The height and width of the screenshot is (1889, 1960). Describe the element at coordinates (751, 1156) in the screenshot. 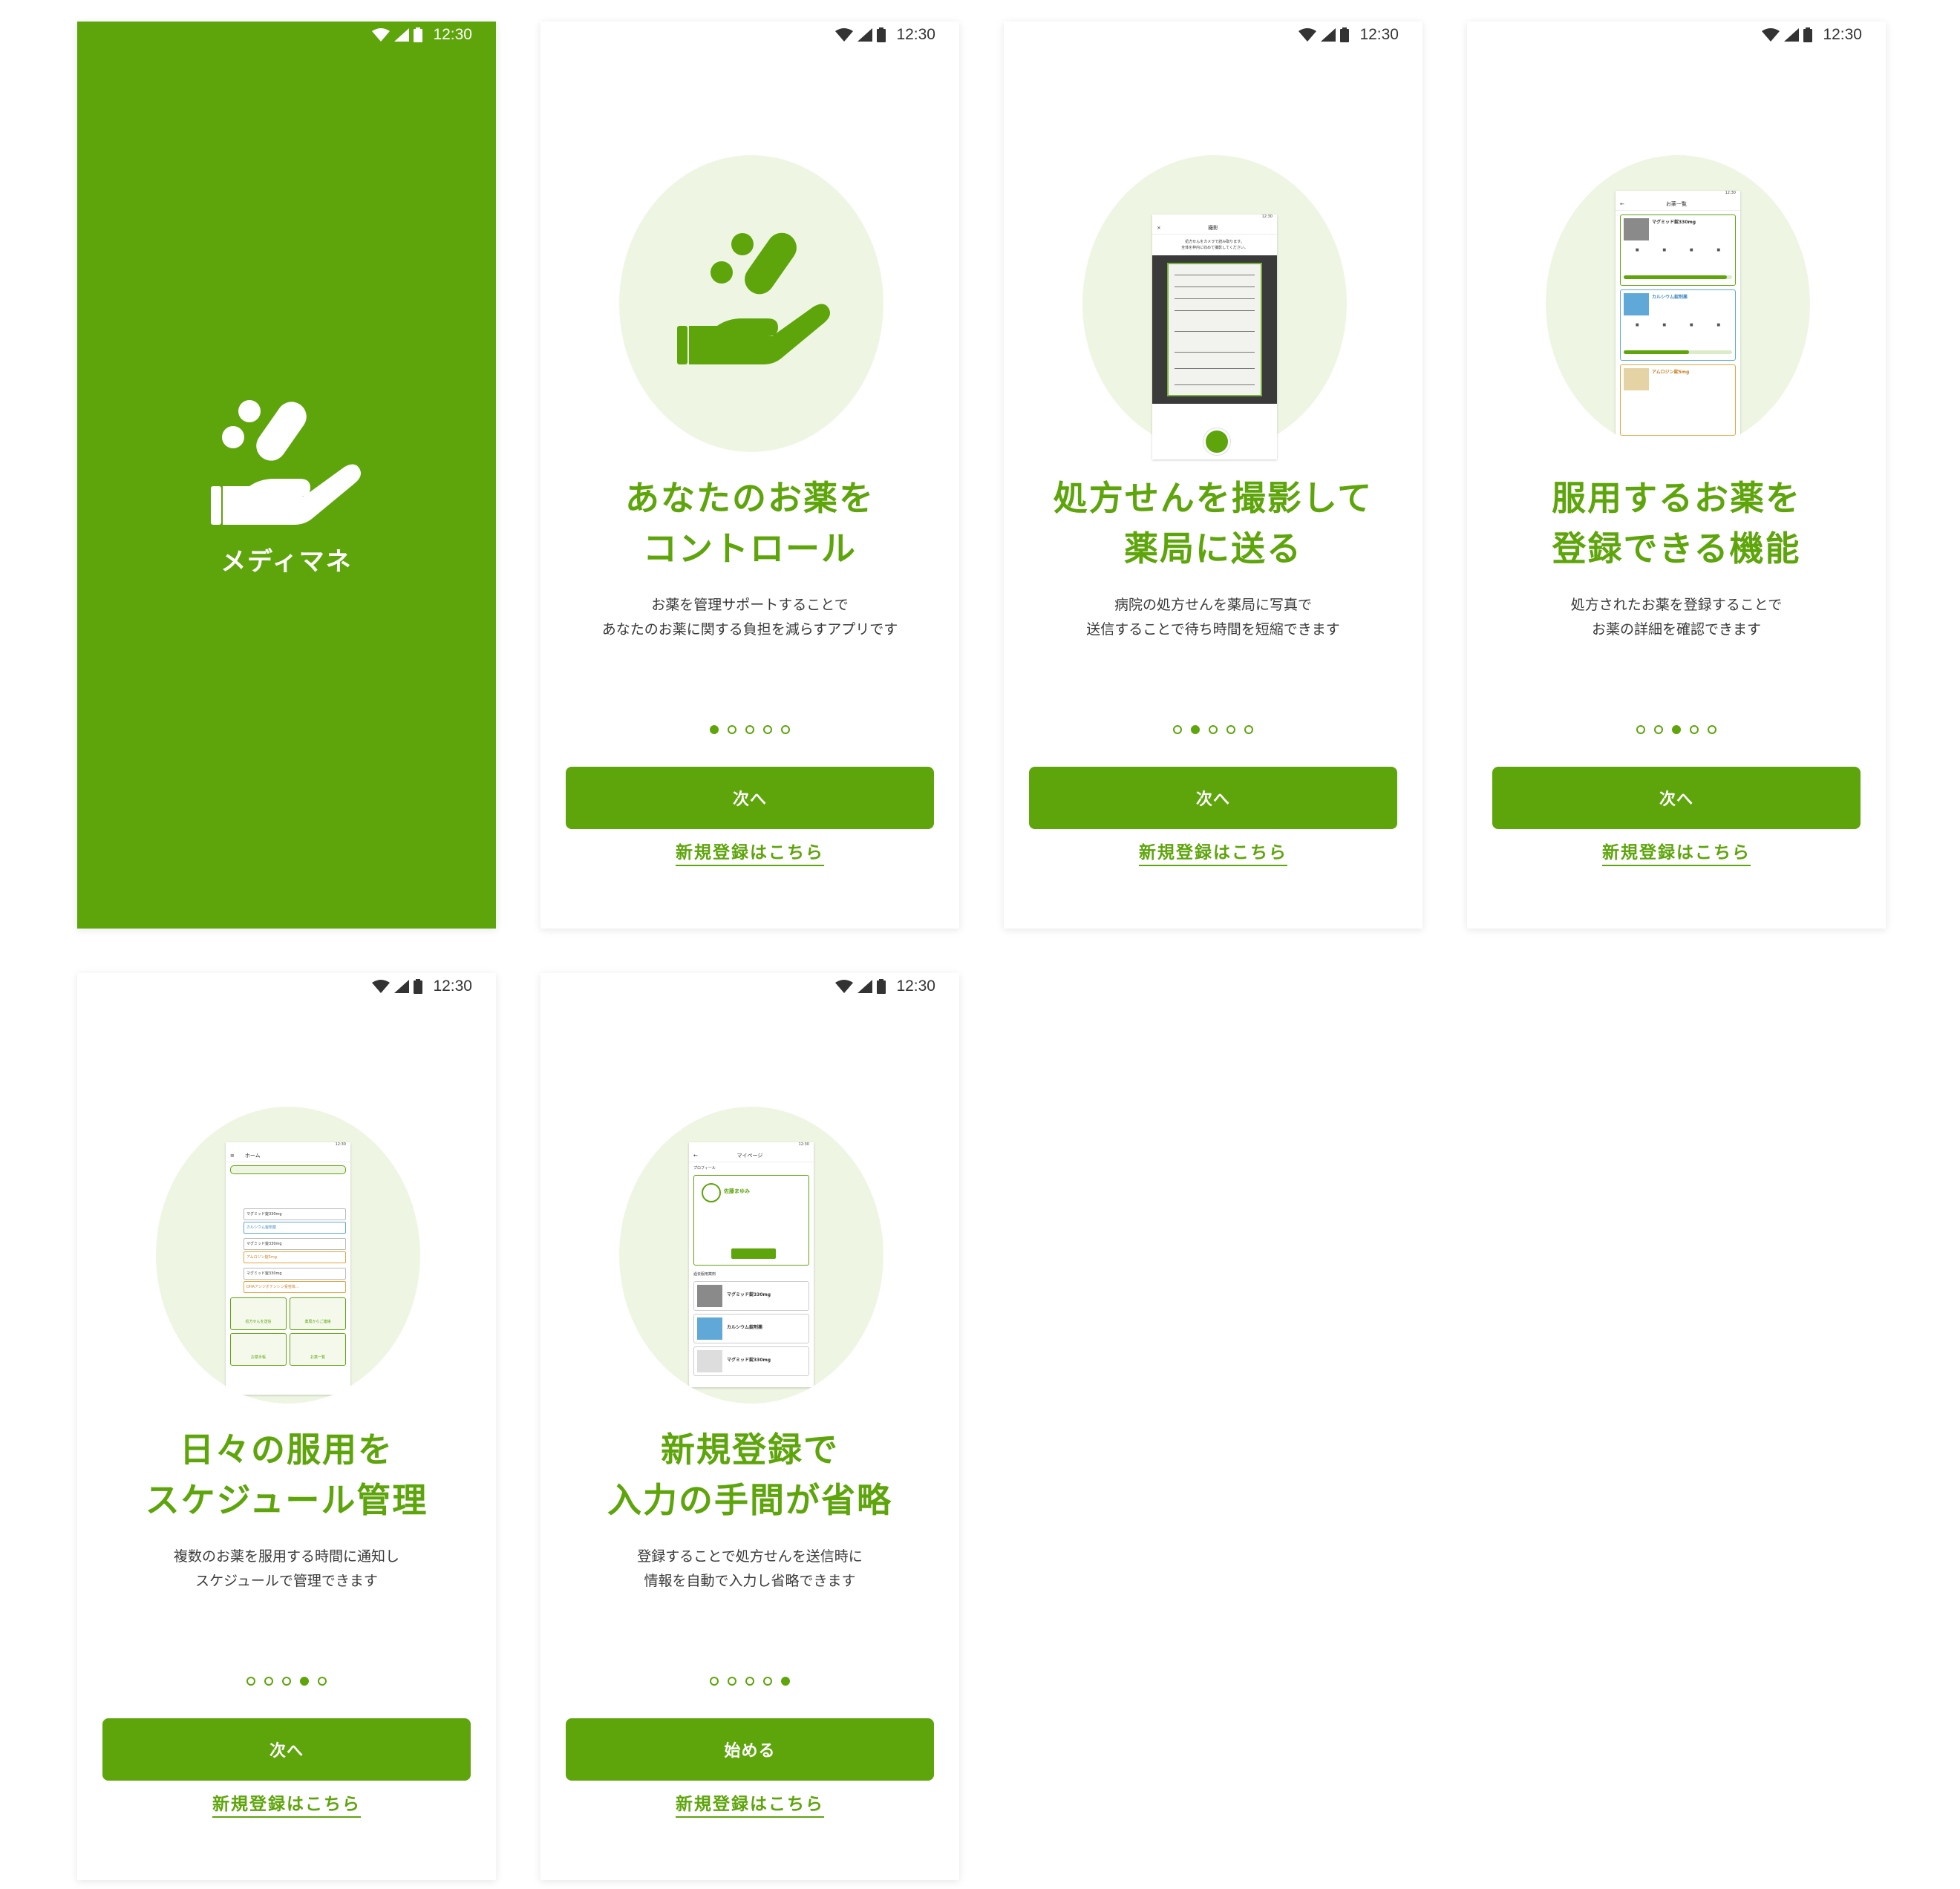

I see `mock-header: ← マイページ` at that location.